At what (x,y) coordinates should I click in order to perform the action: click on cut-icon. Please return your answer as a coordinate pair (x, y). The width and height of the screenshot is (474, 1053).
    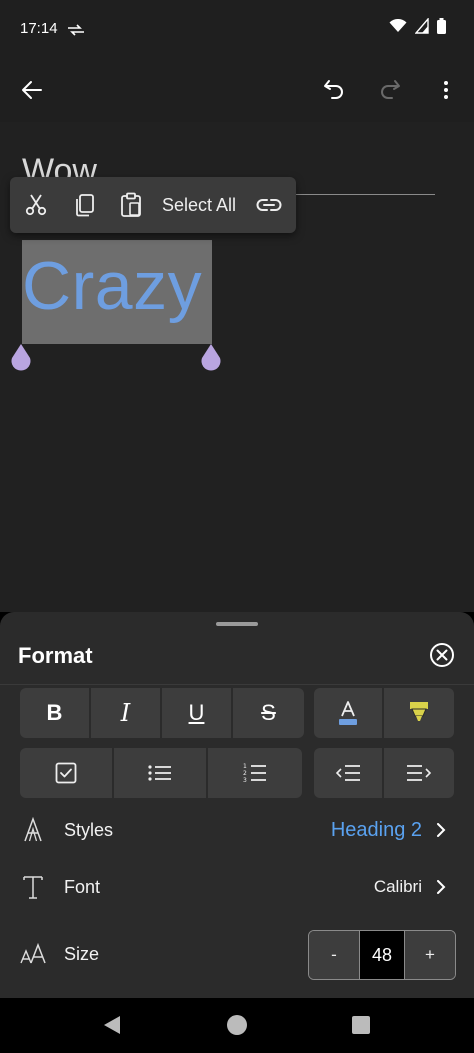
    Looking at the image, I should click on (36, 205).